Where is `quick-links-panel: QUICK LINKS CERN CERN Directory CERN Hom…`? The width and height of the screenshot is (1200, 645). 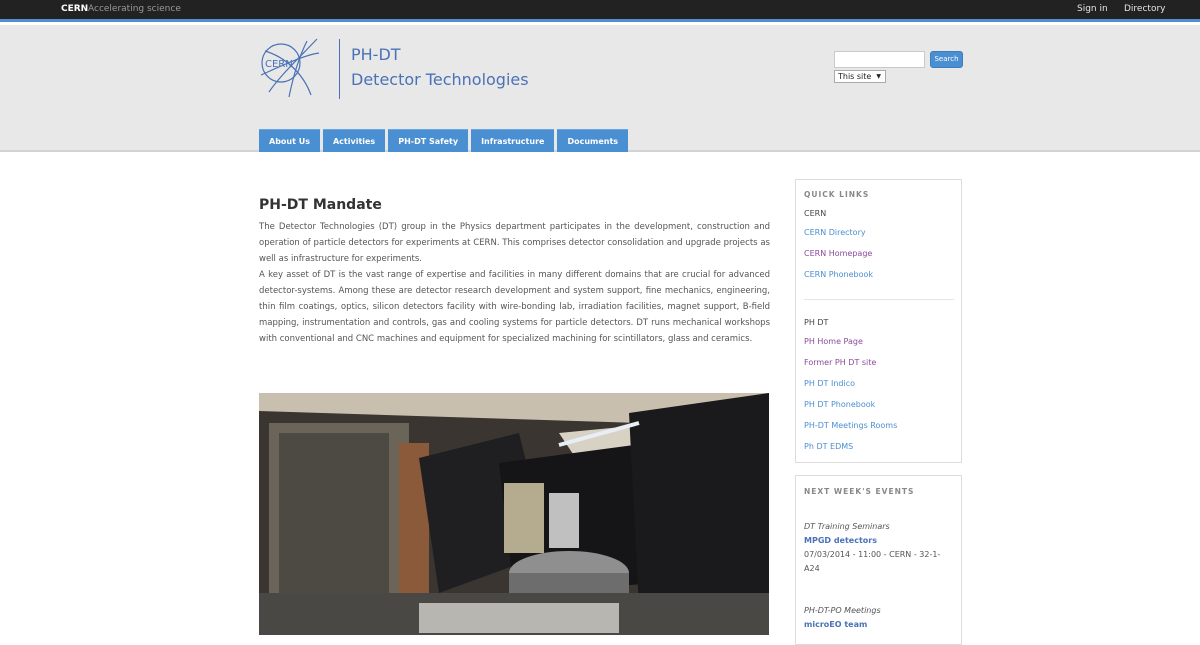 quick-links-panel: QUICK LINKS CERN CERN Directory CERN Hom… is located at coordinates (878, 321).